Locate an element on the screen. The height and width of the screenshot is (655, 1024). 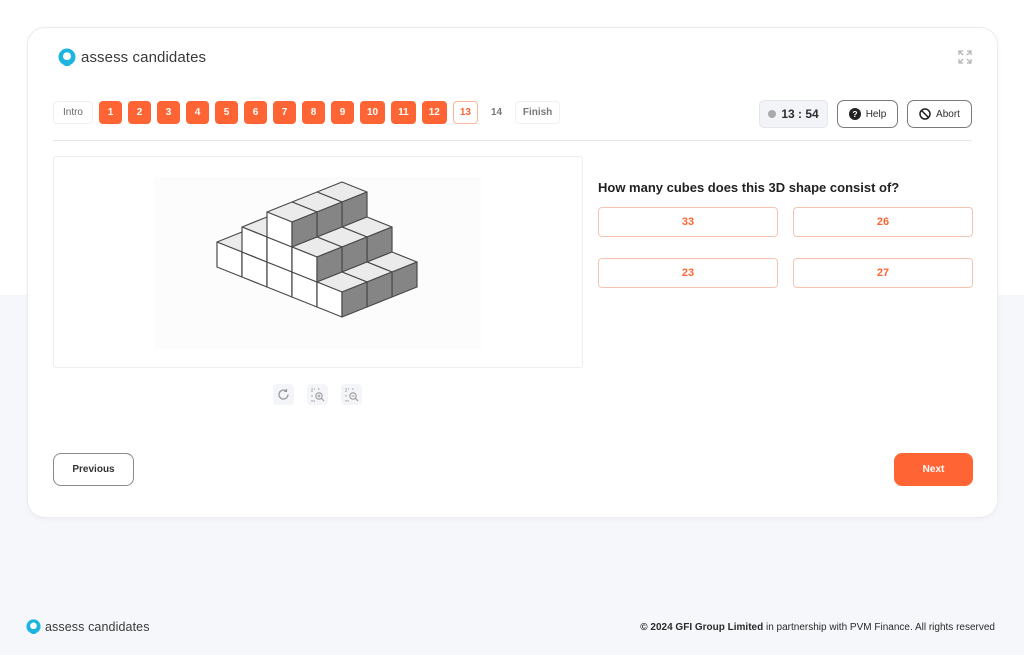
abort-button: Abort is located at coordinates (939, 114).